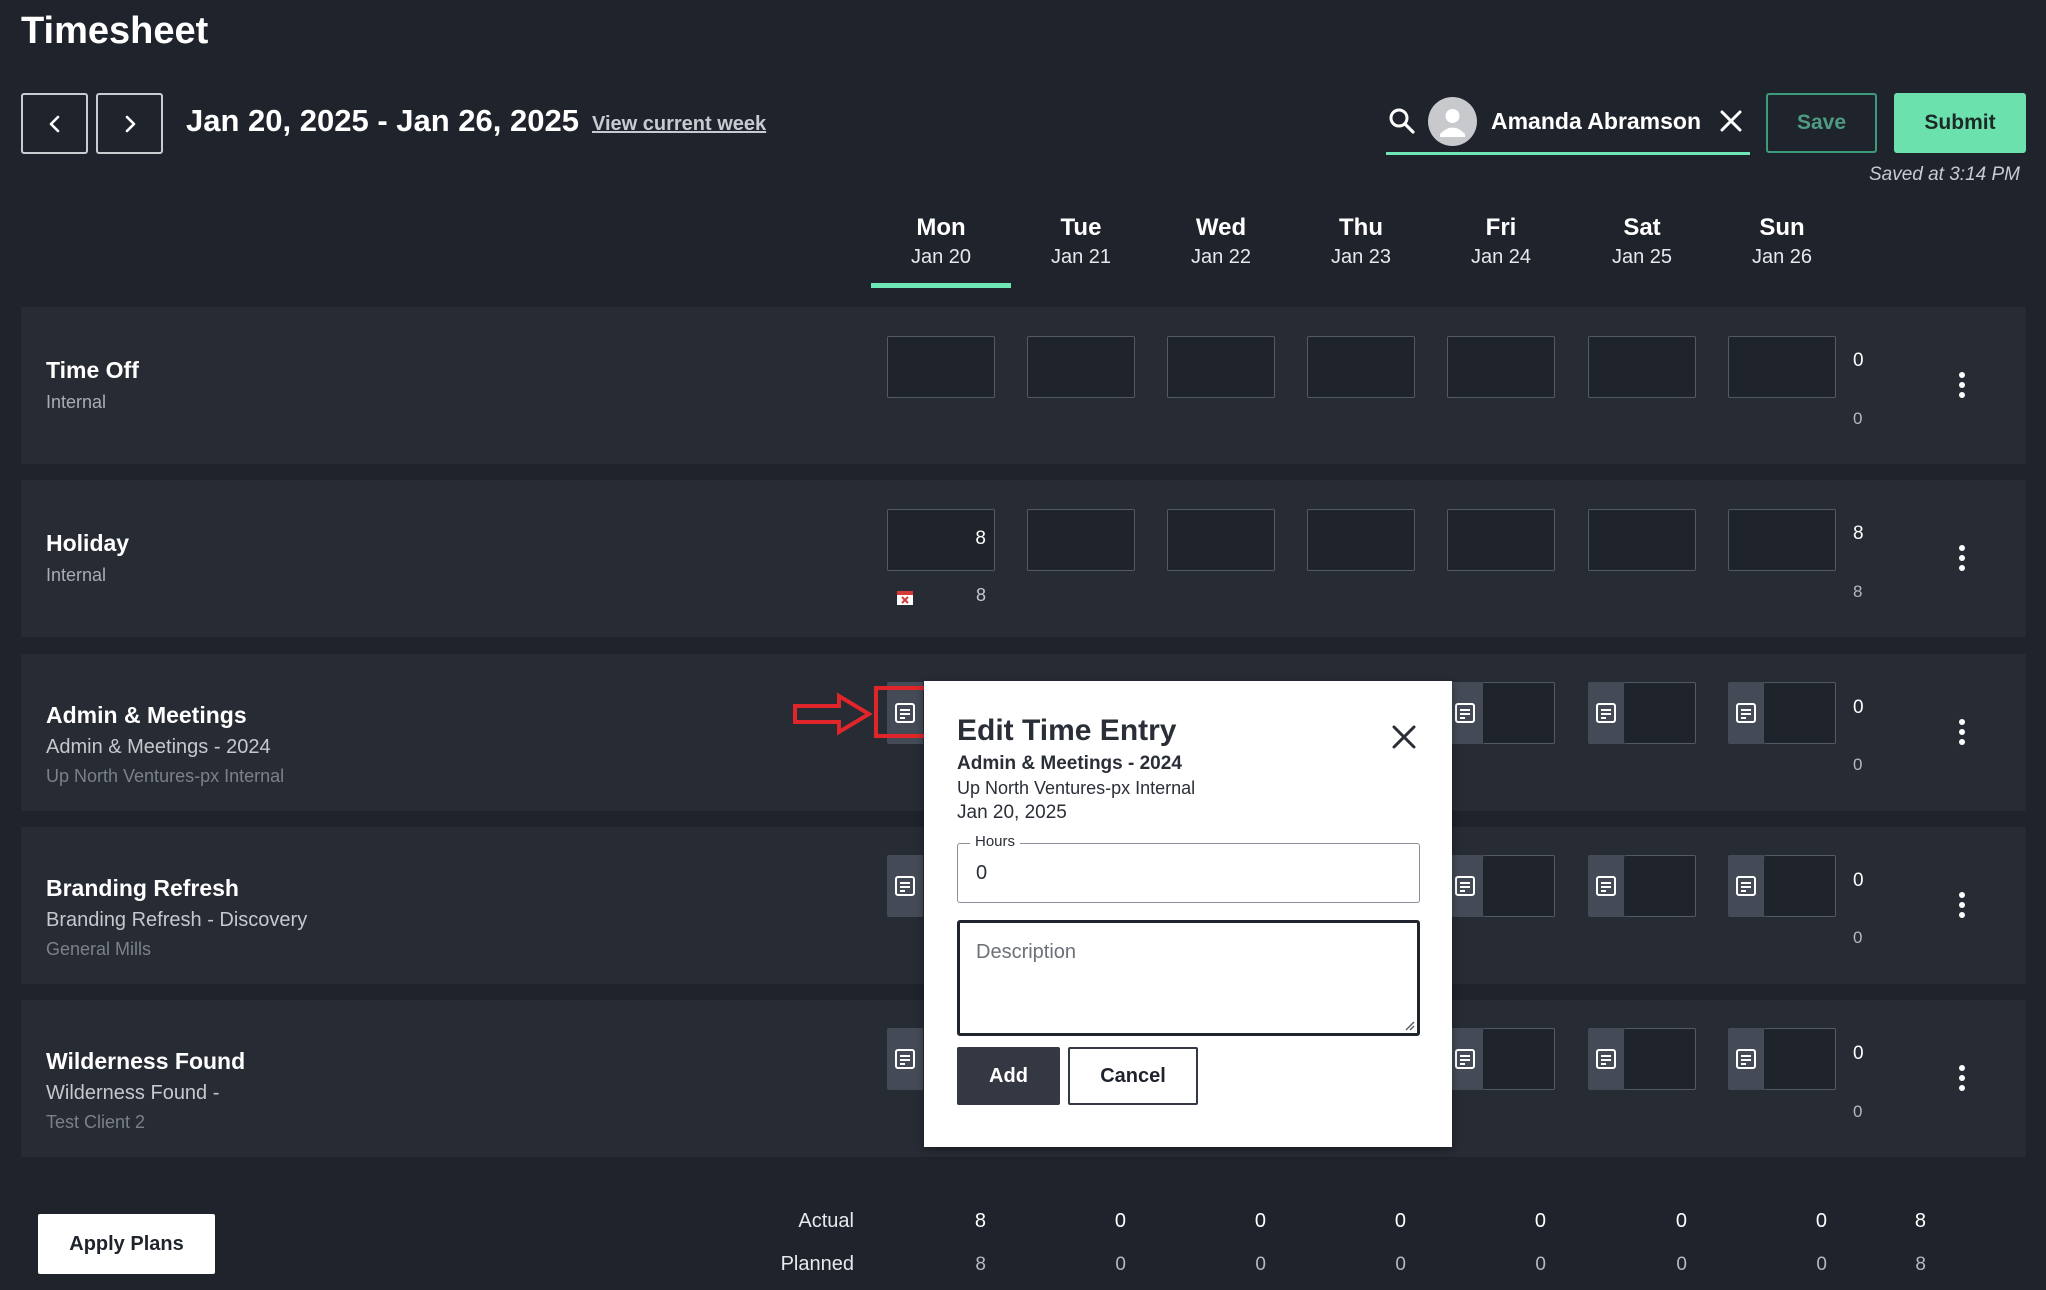 The image size is (2046, 1290). I want to click on day-header-thu: Thu Jan 23, so click(1361, 241).